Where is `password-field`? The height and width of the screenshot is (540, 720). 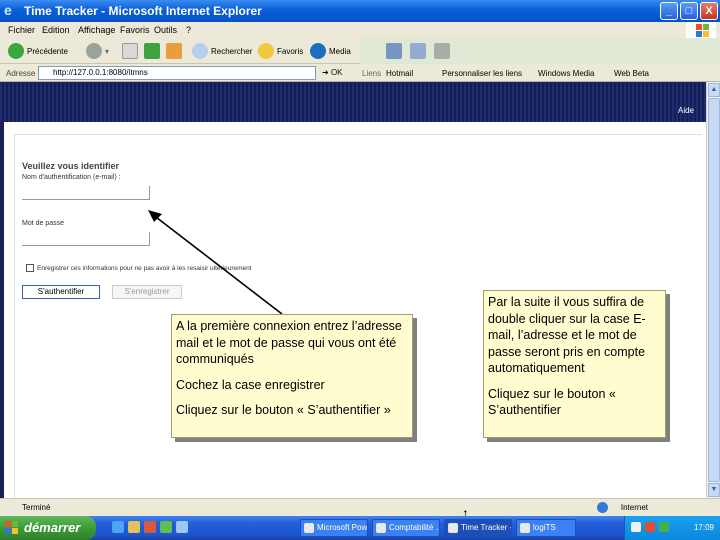
password-field is located at coordinates (86, 239).